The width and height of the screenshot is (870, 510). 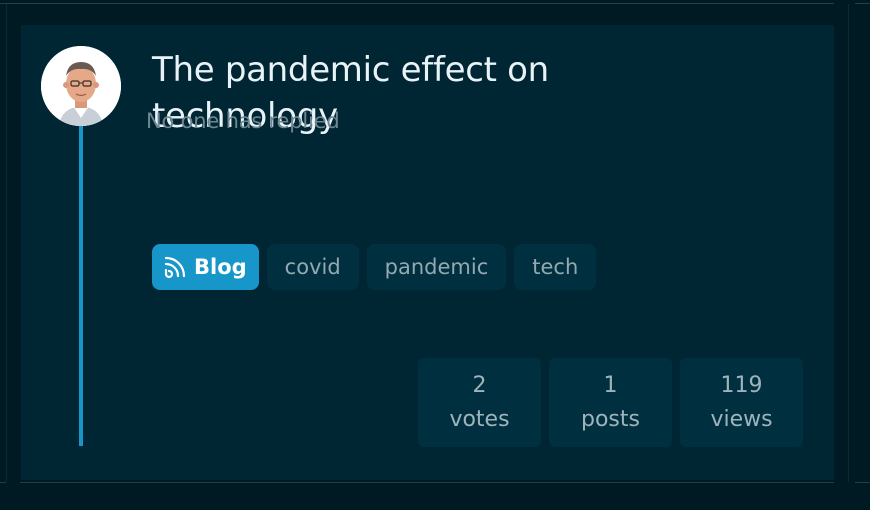 What do you see at coordinates (243, 121) in the screenshot?
I see `reply-status: No one has replied` at bounding box center [243, 121].